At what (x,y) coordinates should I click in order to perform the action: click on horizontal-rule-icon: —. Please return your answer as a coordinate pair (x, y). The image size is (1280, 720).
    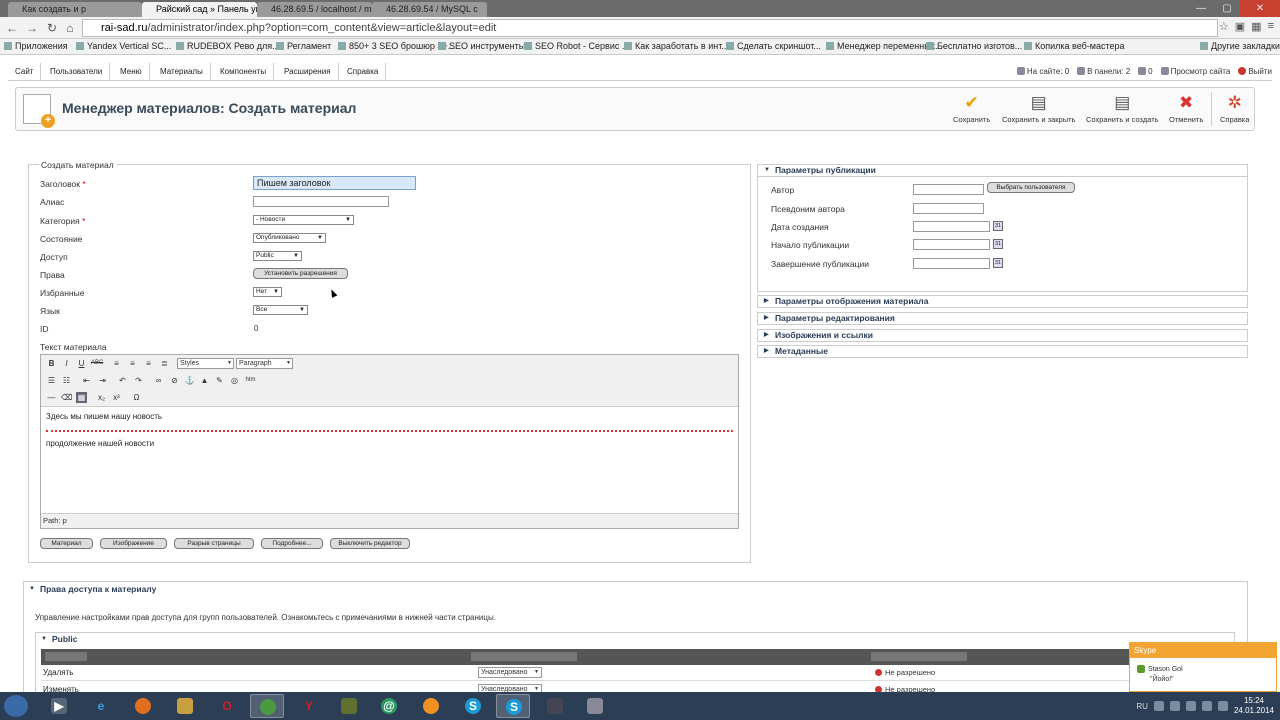
    Looking at the image, I should click on (51, 397).